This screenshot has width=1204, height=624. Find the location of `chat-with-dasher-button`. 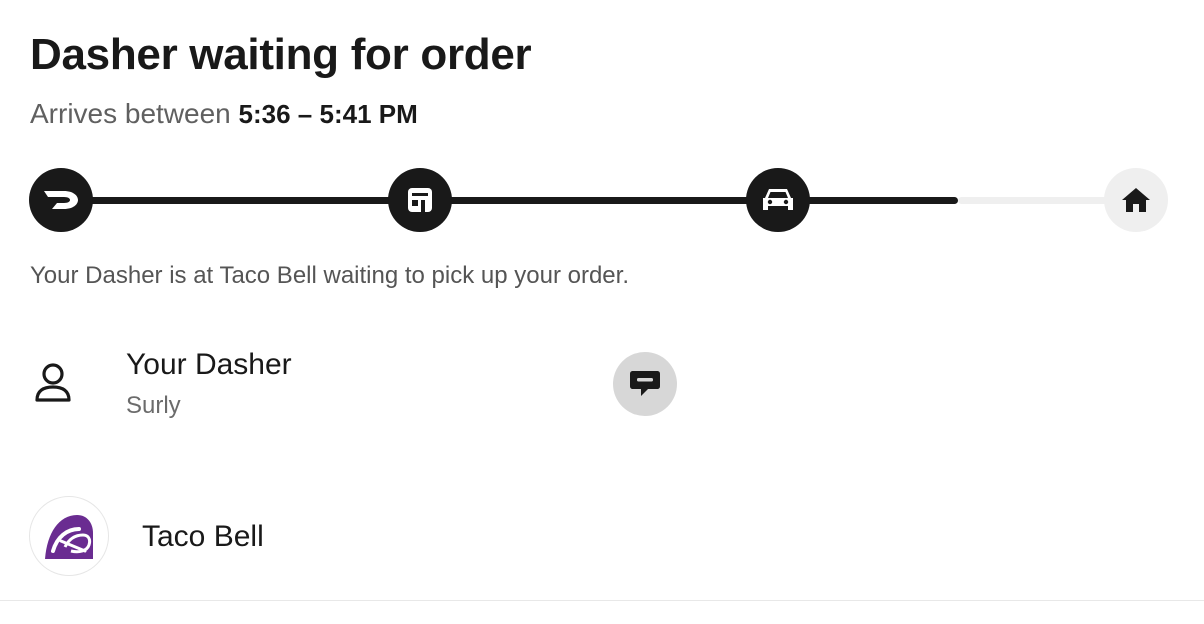

chat-with-dasher-button is located at coordinates (645, 384).